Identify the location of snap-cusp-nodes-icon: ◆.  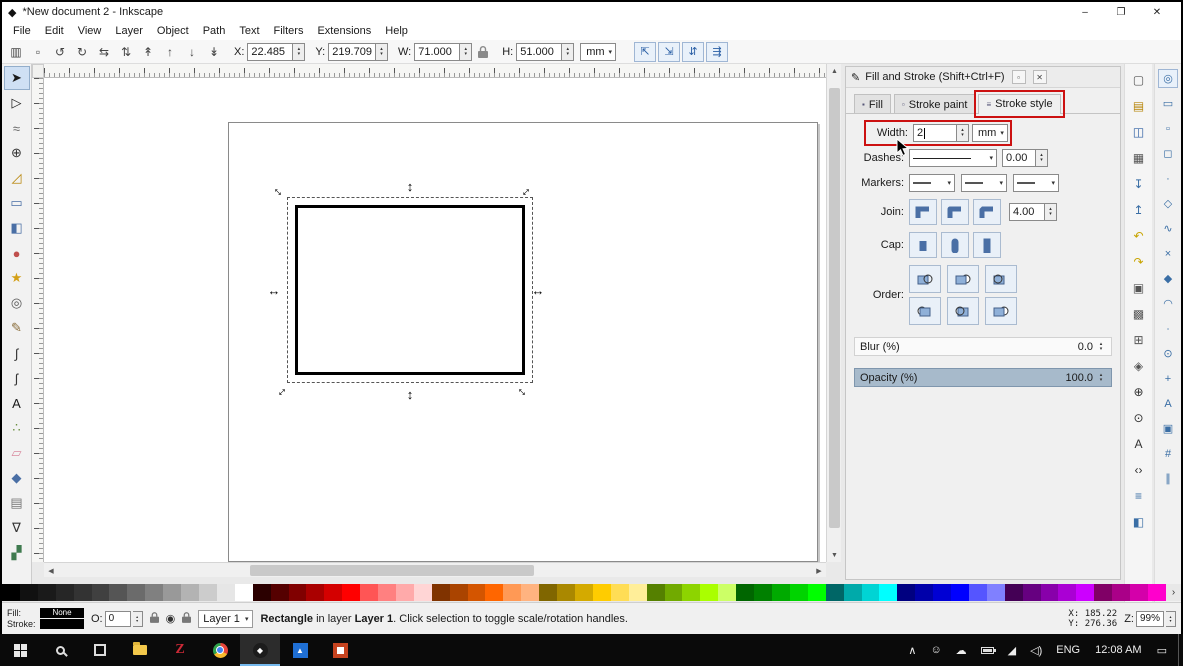
(1168, 278).